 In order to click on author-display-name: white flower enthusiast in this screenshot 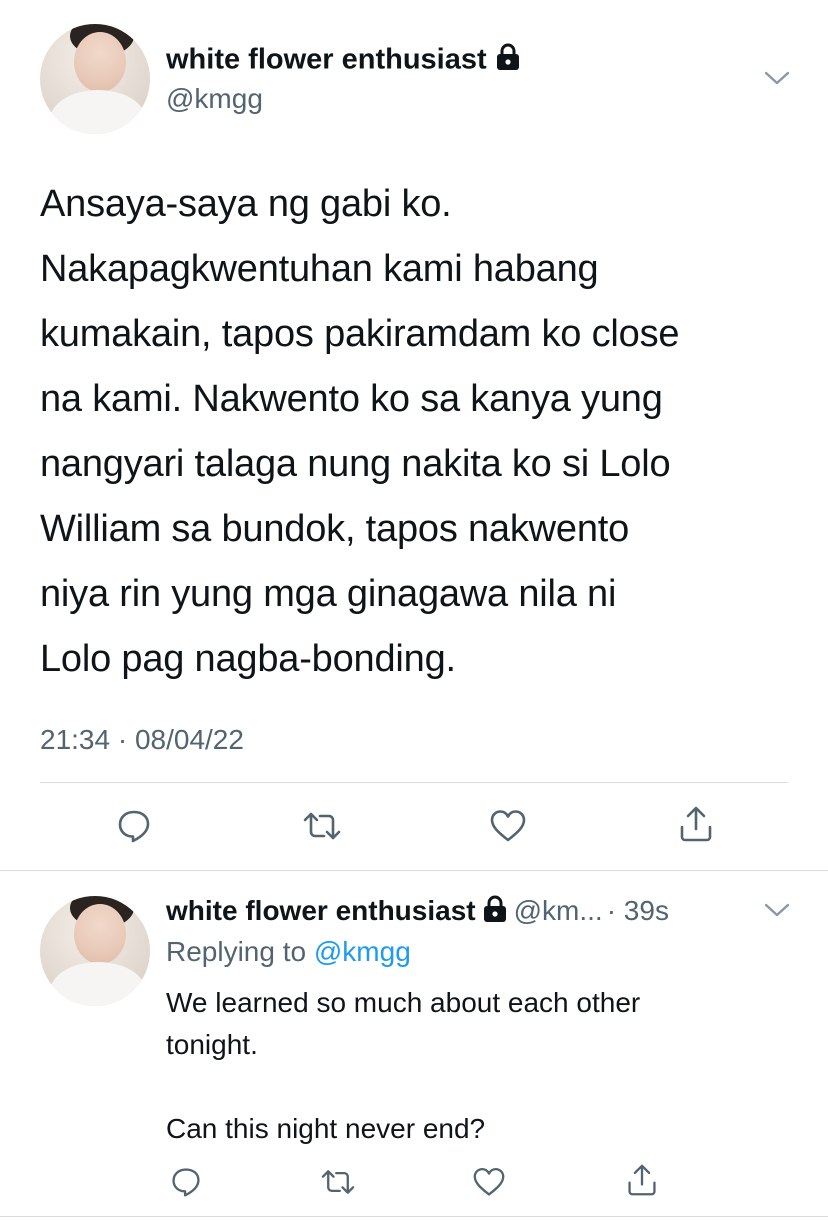, I will do `click(343, 61)`.